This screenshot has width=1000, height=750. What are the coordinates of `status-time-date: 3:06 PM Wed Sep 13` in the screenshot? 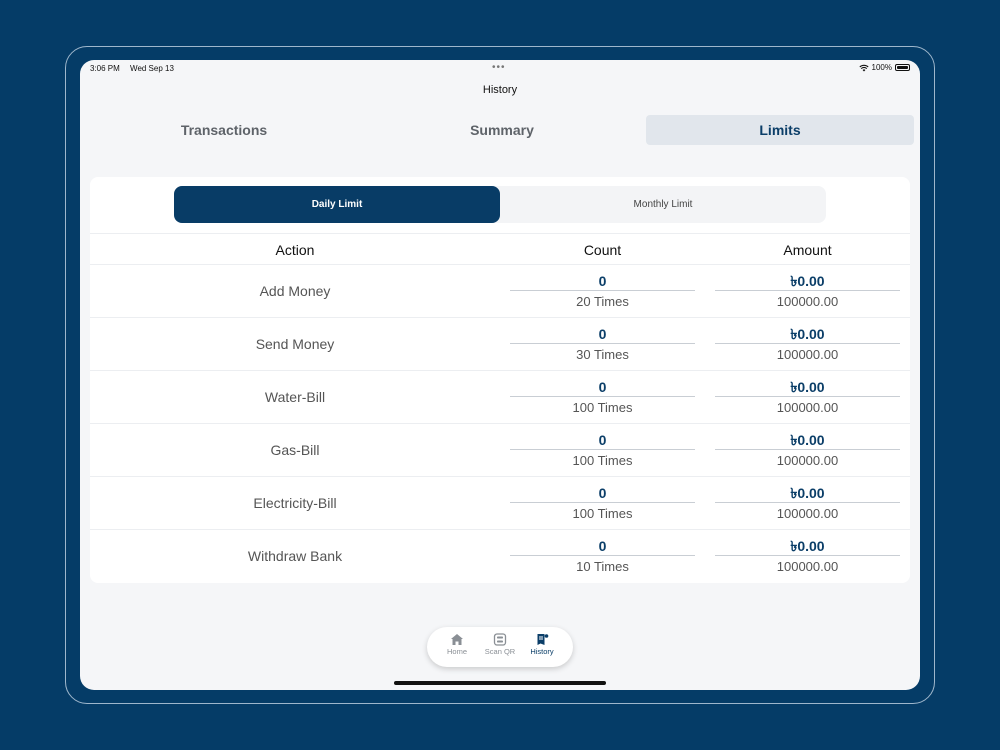 It's located at (136, 68).